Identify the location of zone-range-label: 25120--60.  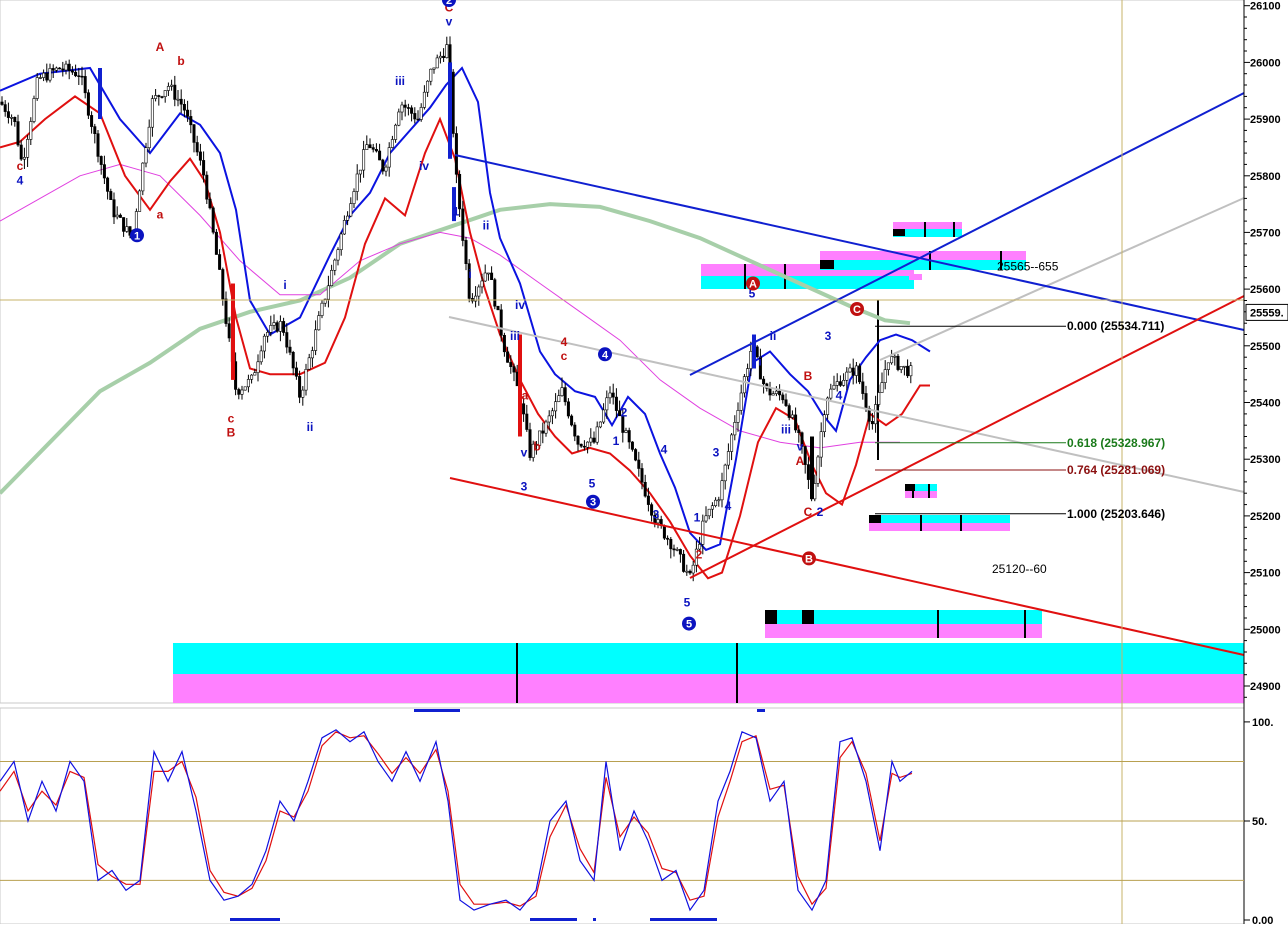
(1019, 569).